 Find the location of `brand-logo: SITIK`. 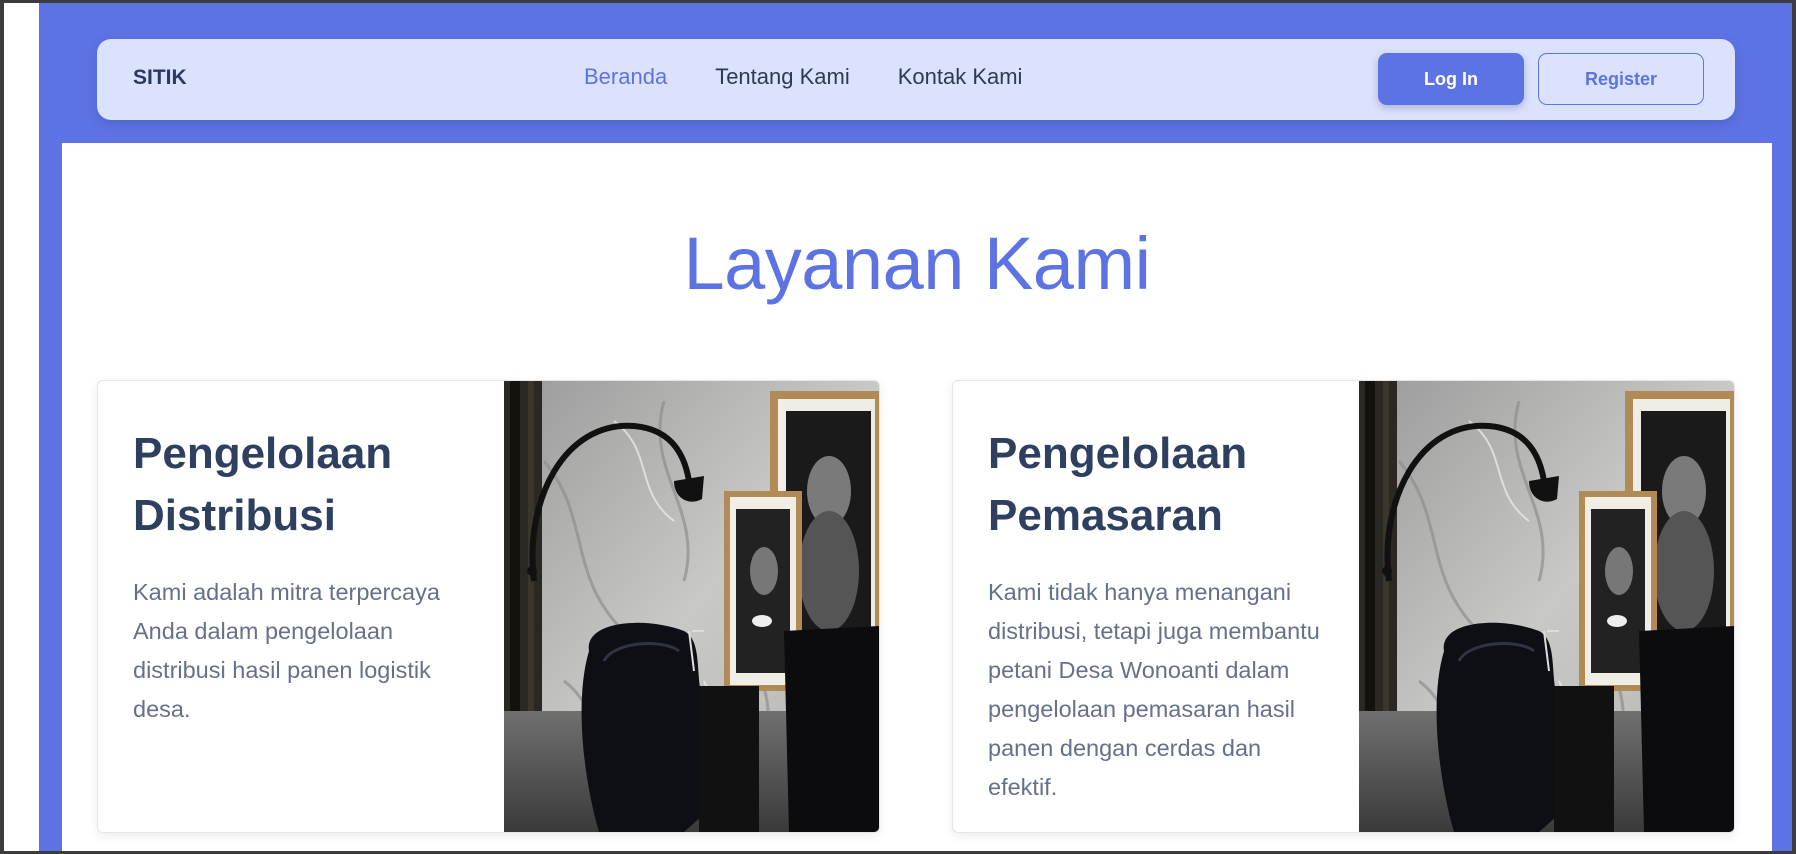

brand-logo: SITIK is located at coordinates (160, 78).